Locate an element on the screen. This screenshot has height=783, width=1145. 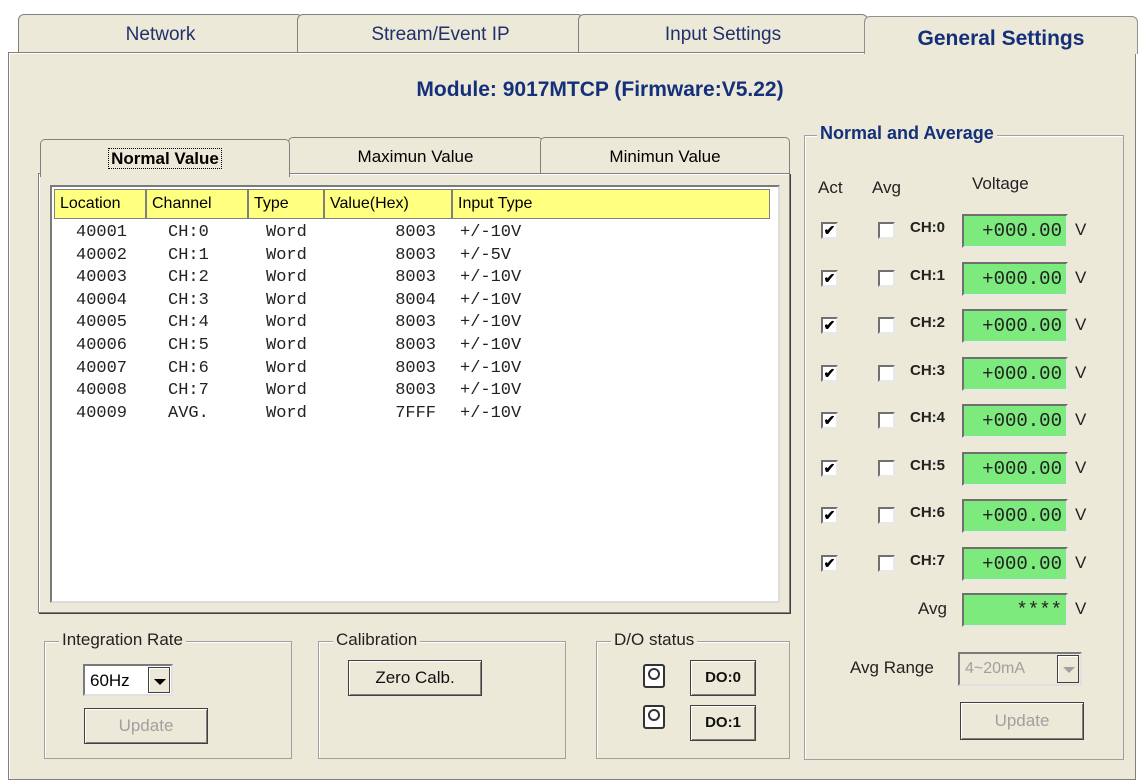
col-location: Location is located at coordinates (100, 204).